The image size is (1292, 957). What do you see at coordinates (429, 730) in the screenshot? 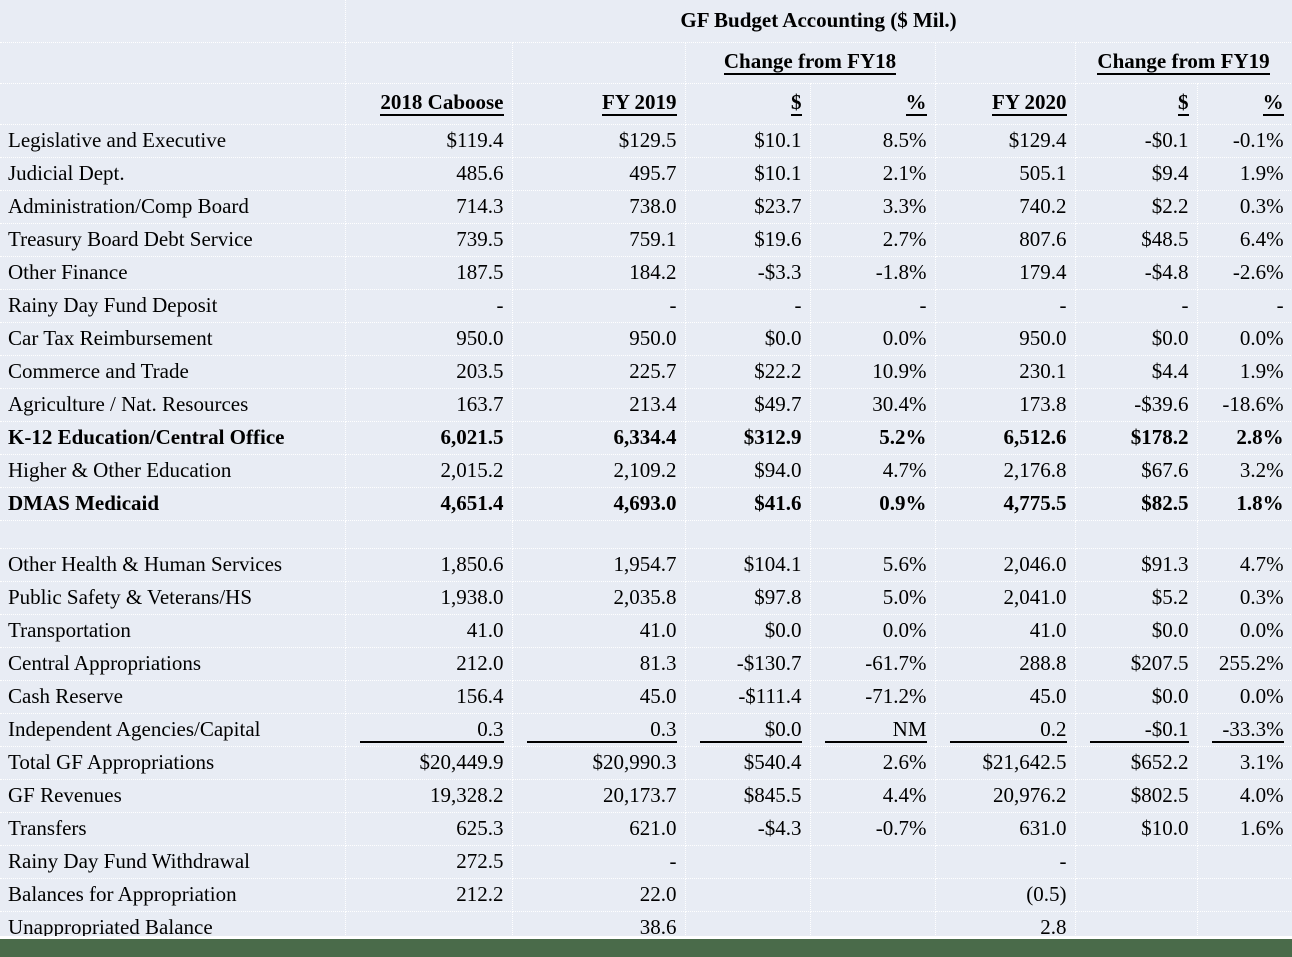
I see `cell-2018-caboose: 0.3` at bounding box center [429, 730].